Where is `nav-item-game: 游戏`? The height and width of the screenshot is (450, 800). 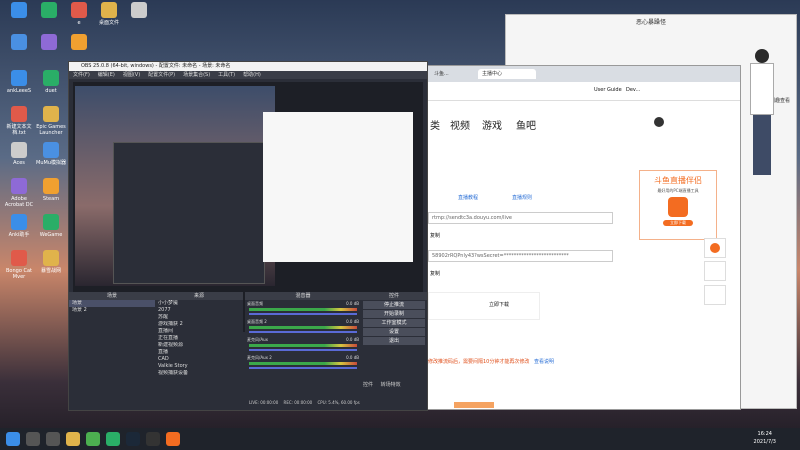
nav-item-game: 游戏 is located at coordinates (492, 124).